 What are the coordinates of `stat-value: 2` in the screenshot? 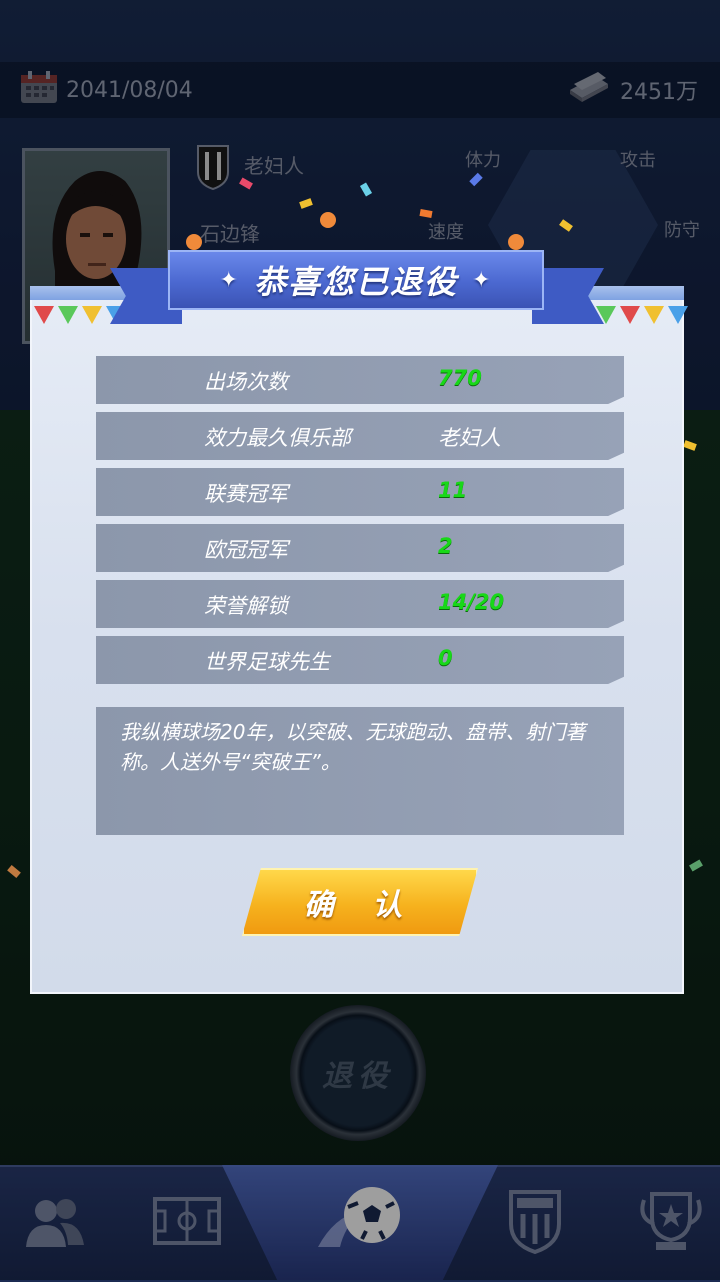 It's located at (445, 546).